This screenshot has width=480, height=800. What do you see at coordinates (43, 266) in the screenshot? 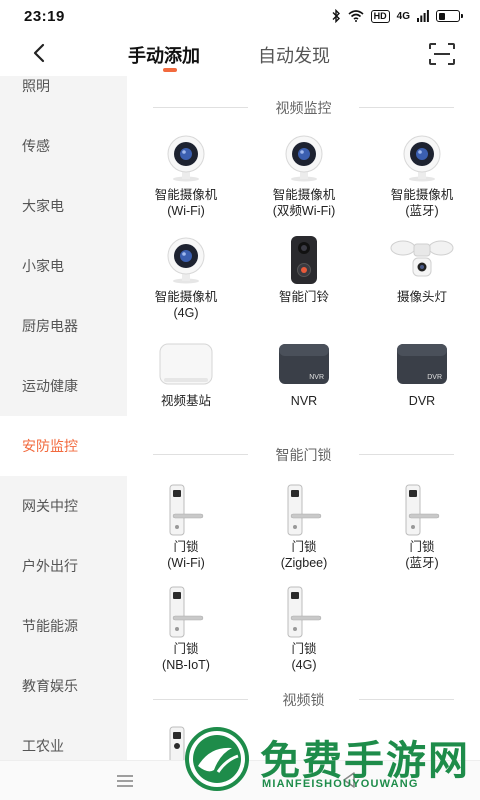
I see `sidebar-item-label: 小家电` at bounding box center [43, 266].